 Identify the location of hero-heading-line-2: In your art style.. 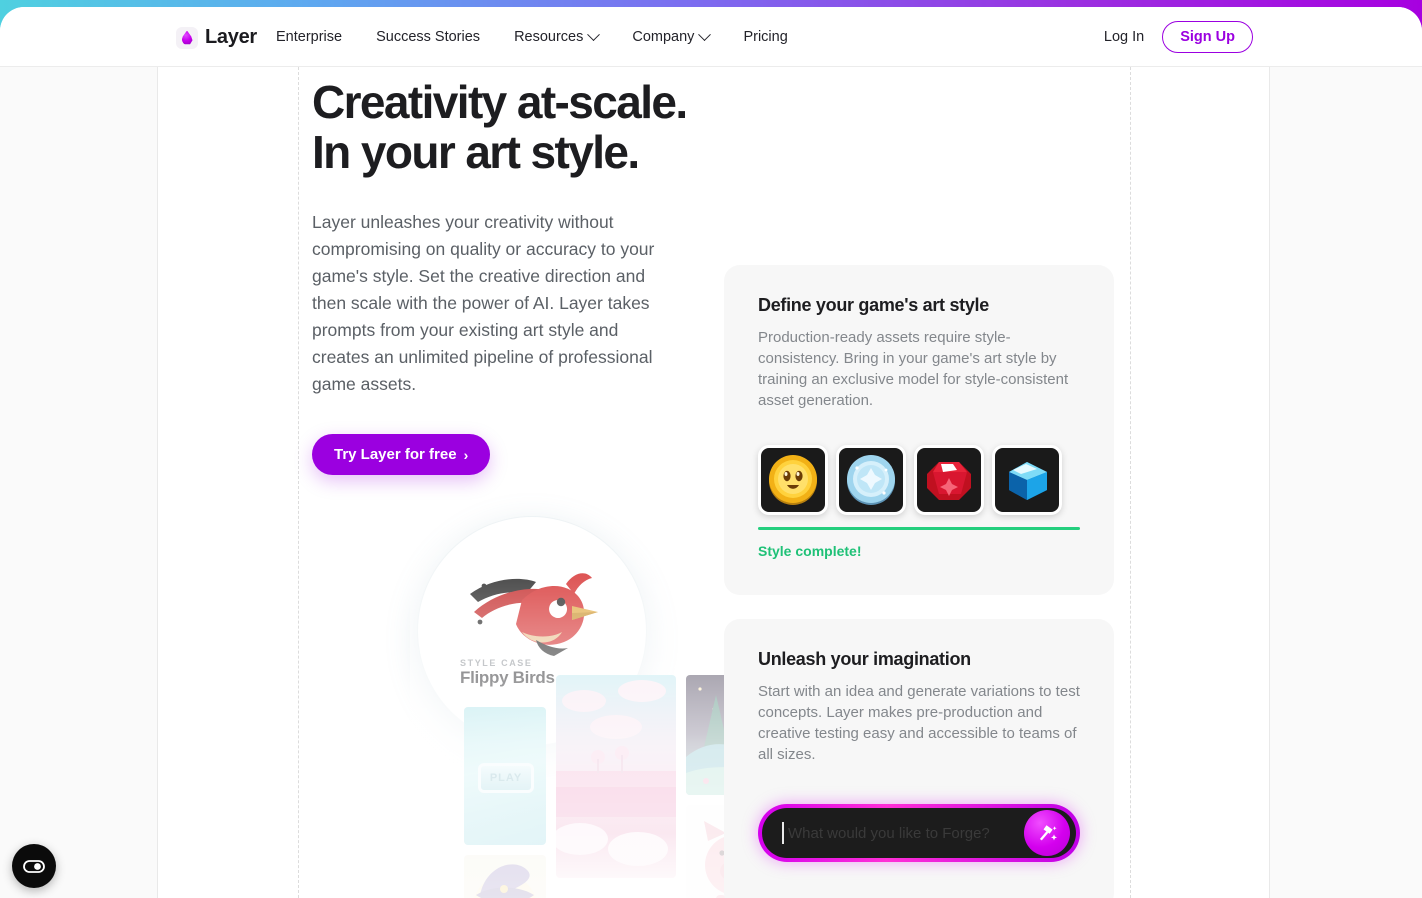
(476, 152).